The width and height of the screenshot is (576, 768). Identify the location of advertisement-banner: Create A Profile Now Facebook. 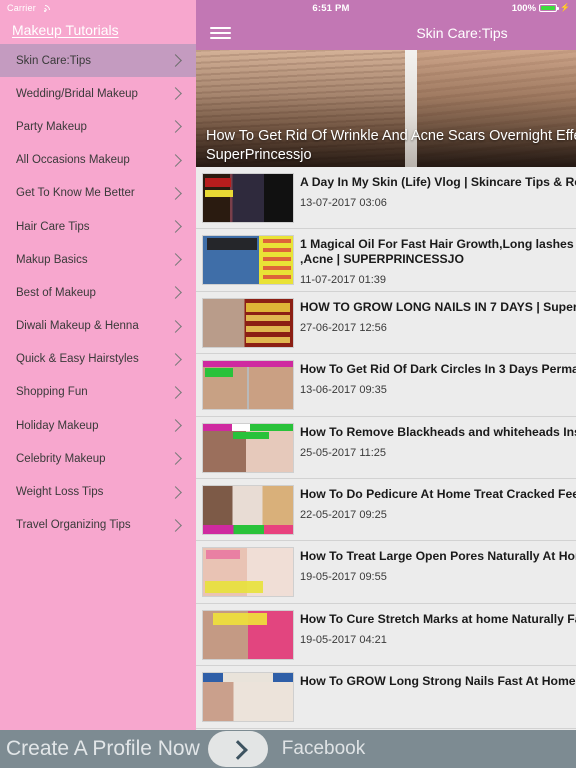
(288, 749).